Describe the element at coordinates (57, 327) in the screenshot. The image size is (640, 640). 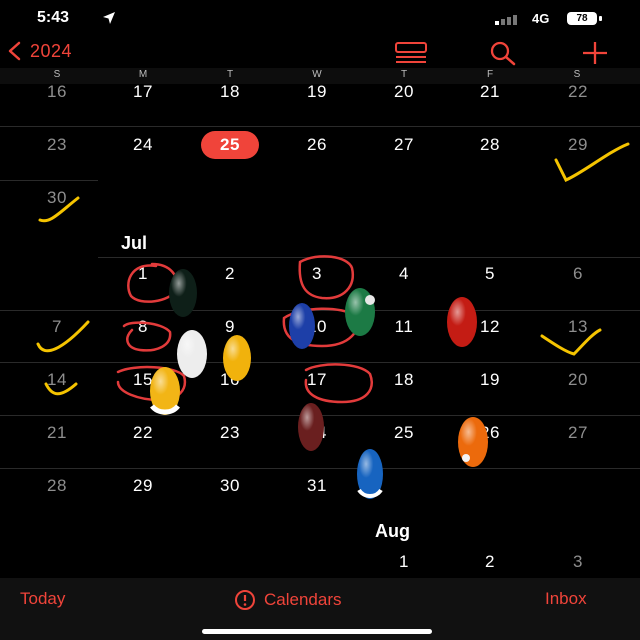
I see `day-cell: 7` at that location.